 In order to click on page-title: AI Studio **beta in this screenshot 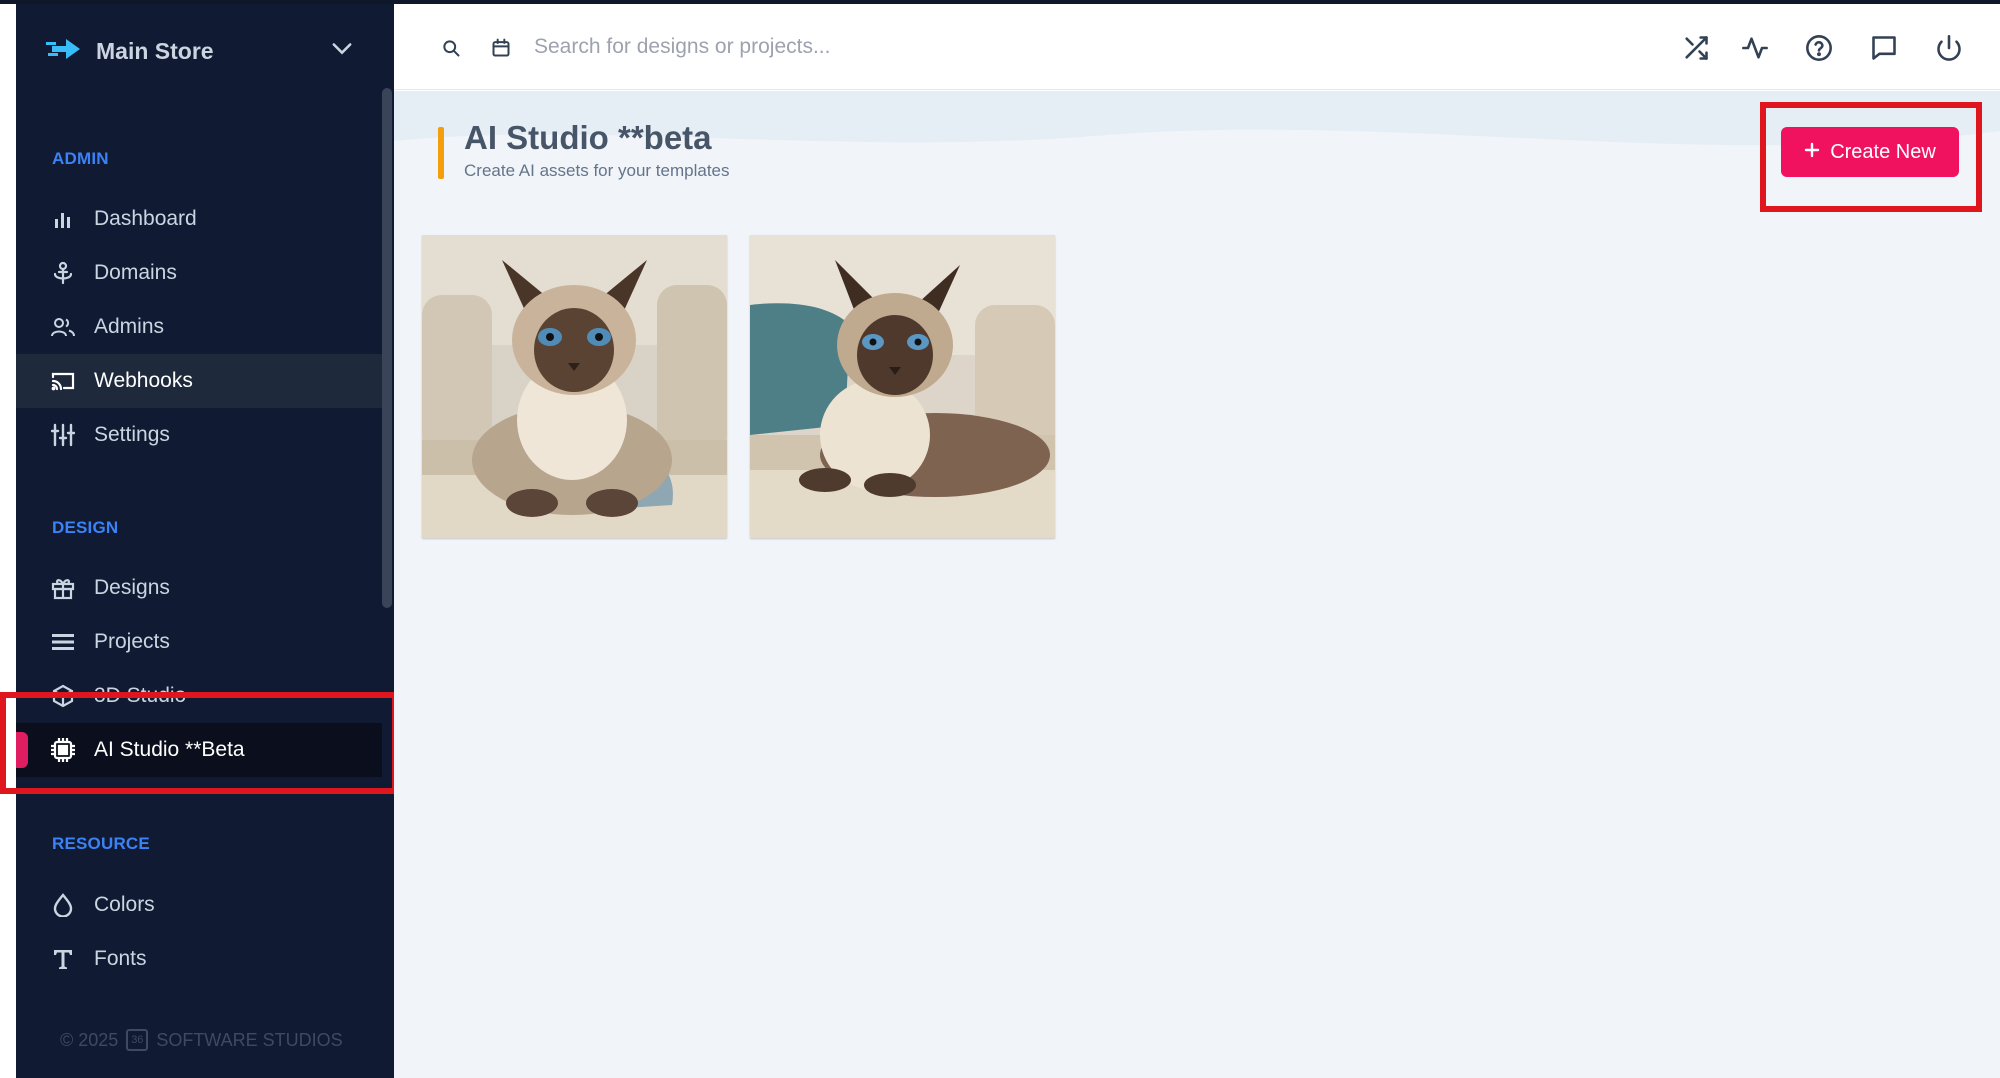, I will do `click(588, 137)`.